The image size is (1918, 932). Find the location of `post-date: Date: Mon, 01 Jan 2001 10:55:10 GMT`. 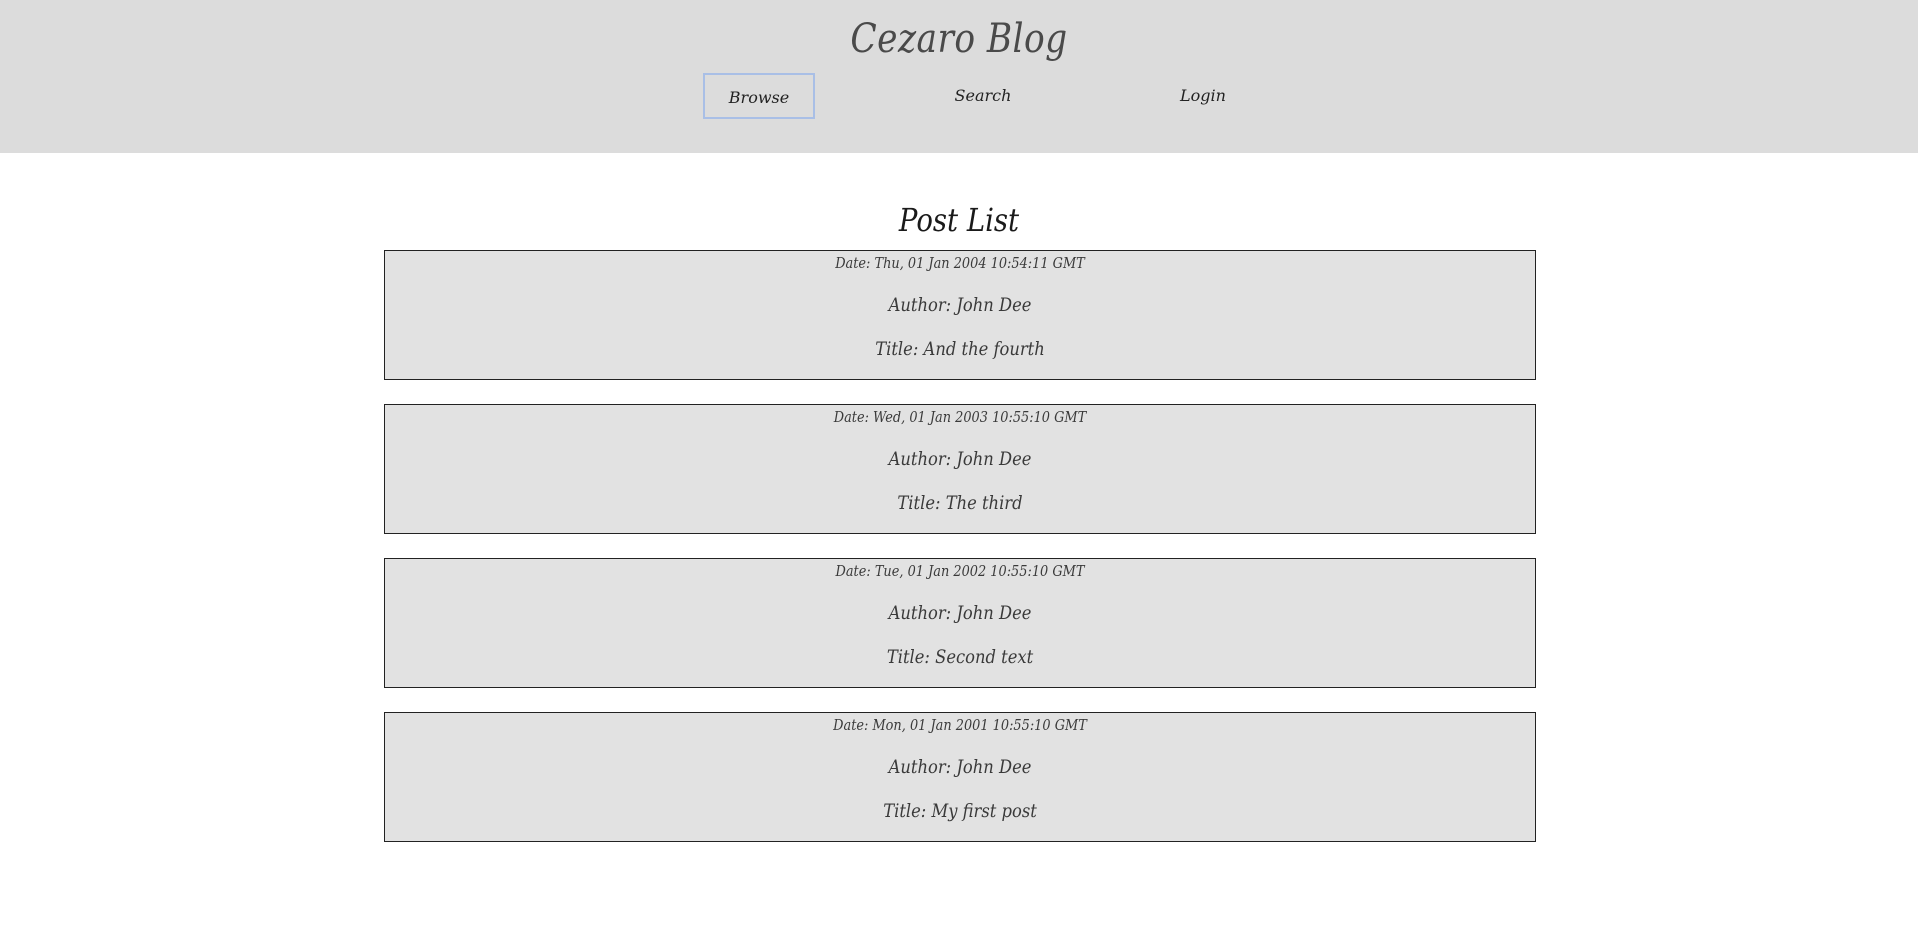

post-date: Date: Mon, 01 Jan 2001 10:55:10 GMT is located at coordinates (960, 725).